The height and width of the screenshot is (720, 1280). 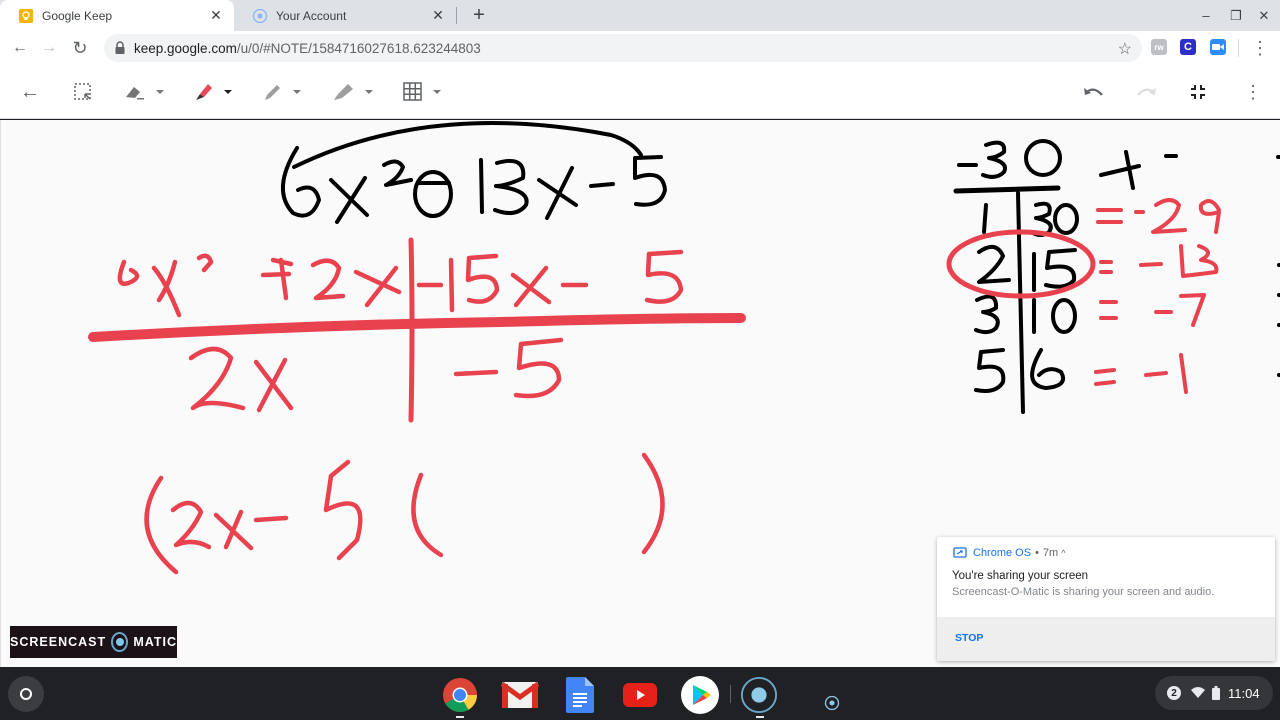 What do you see at coordinates (213, 92) in the screenshot?
I see `pen-tool` at bounding box center [213, 92].